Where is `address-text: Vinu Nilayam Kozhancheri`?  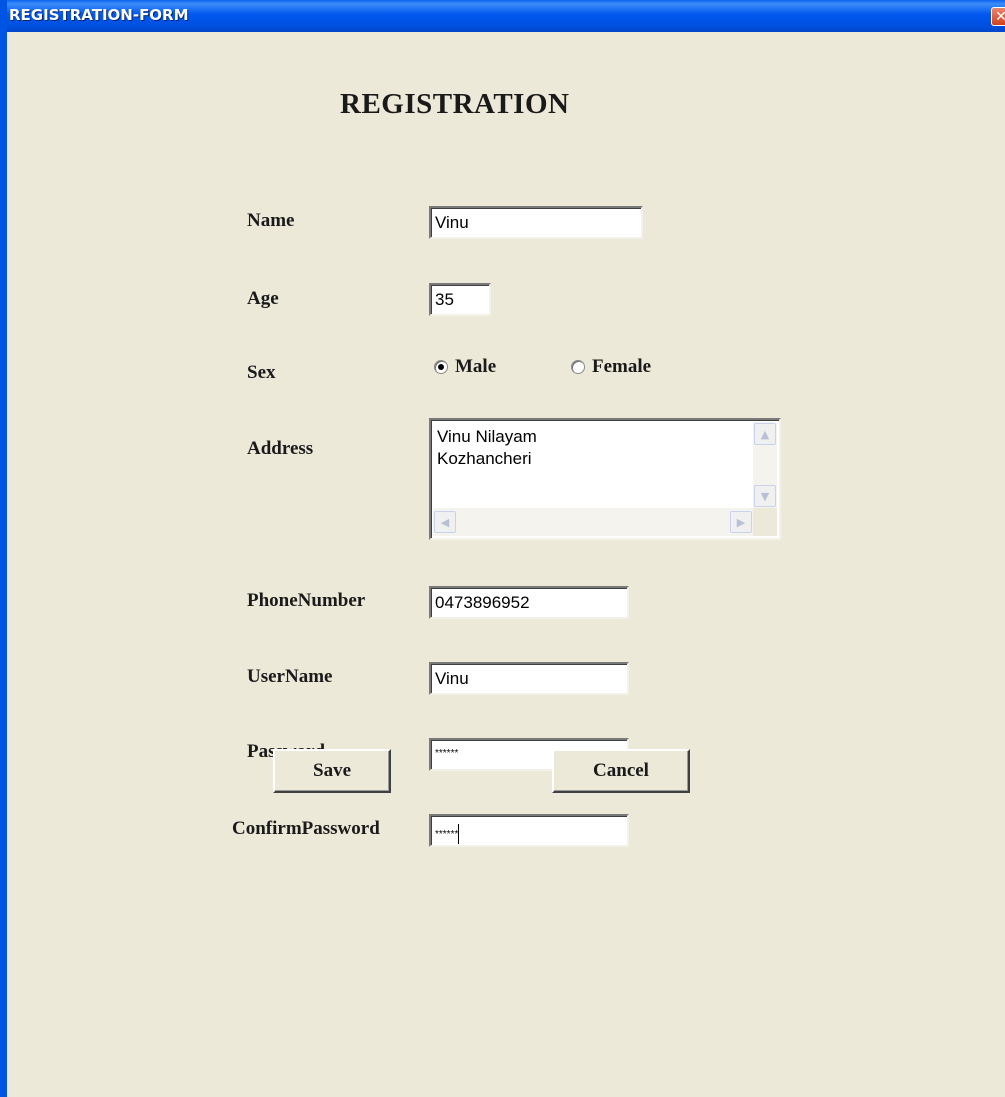 address-text: Vinu Nilayam Kozhancheri is located at coordinates (487, 448).